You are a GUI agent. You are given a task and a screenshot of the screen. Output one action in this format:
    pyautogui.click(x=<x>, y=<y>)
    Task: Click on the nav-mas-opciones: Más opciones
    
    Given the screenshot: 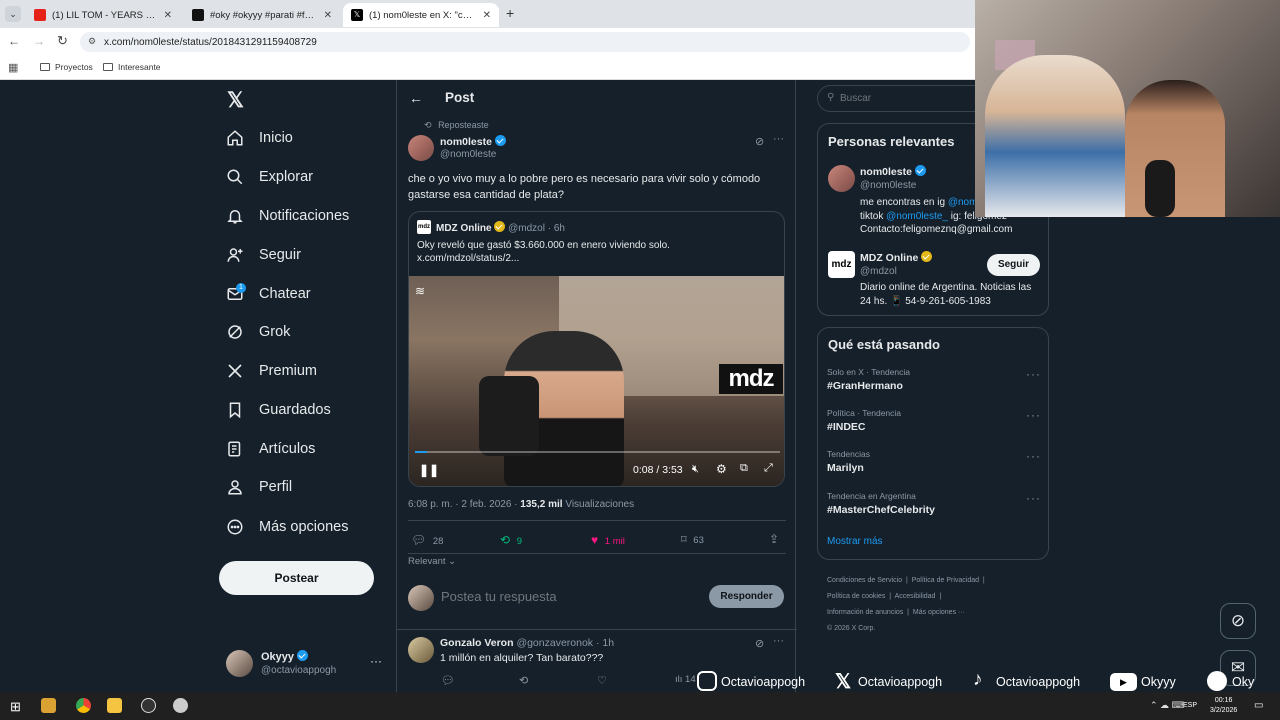 What is the action you would take?
    pyautogui.click(x=287, y=527)
    